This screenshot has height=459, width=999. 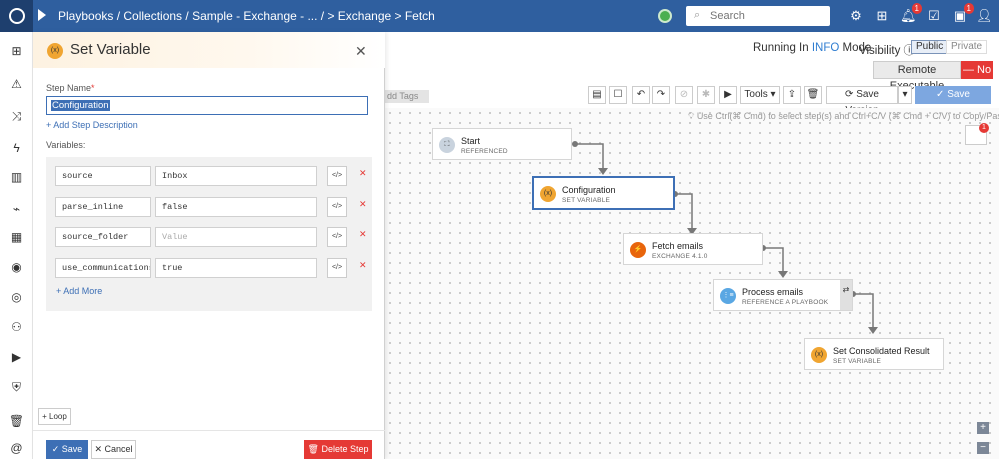 What do you see at coordinates (92, 125) in the screenshot?
I see `add-step-description-link: + Add Step Description` at bounding box center [92, 125].